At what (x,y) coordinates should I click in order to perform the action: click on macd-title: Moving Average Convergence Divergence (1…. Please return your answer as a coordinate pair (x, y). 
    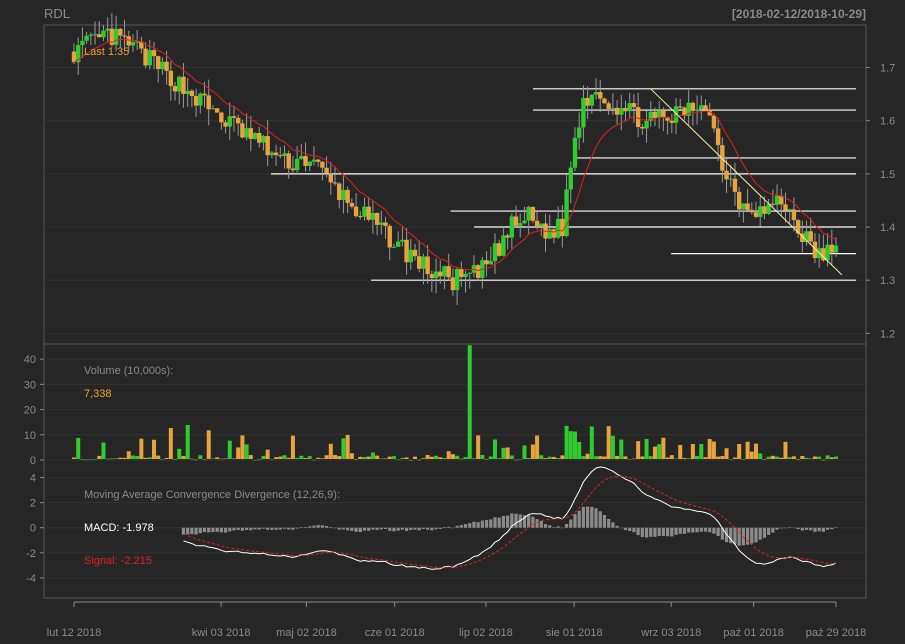
    Looking at the image, I should click on (212, 495).